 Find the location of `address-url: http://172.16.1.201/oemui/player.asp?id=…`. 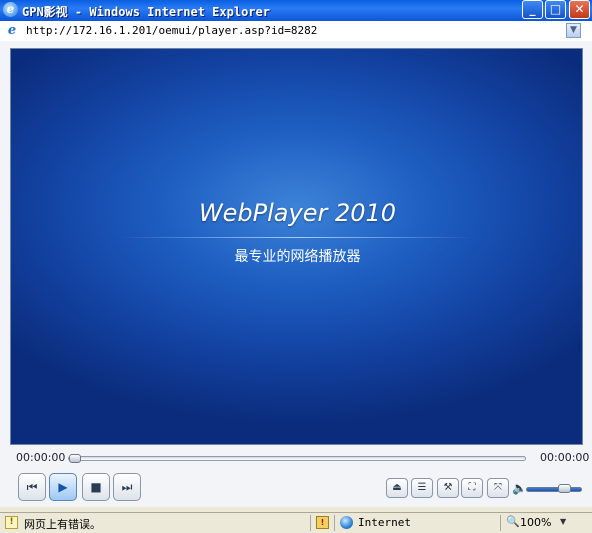

address-url: http://172.16.1.201/oemui/player.asp?id=… is located at coordinates (171, 30).